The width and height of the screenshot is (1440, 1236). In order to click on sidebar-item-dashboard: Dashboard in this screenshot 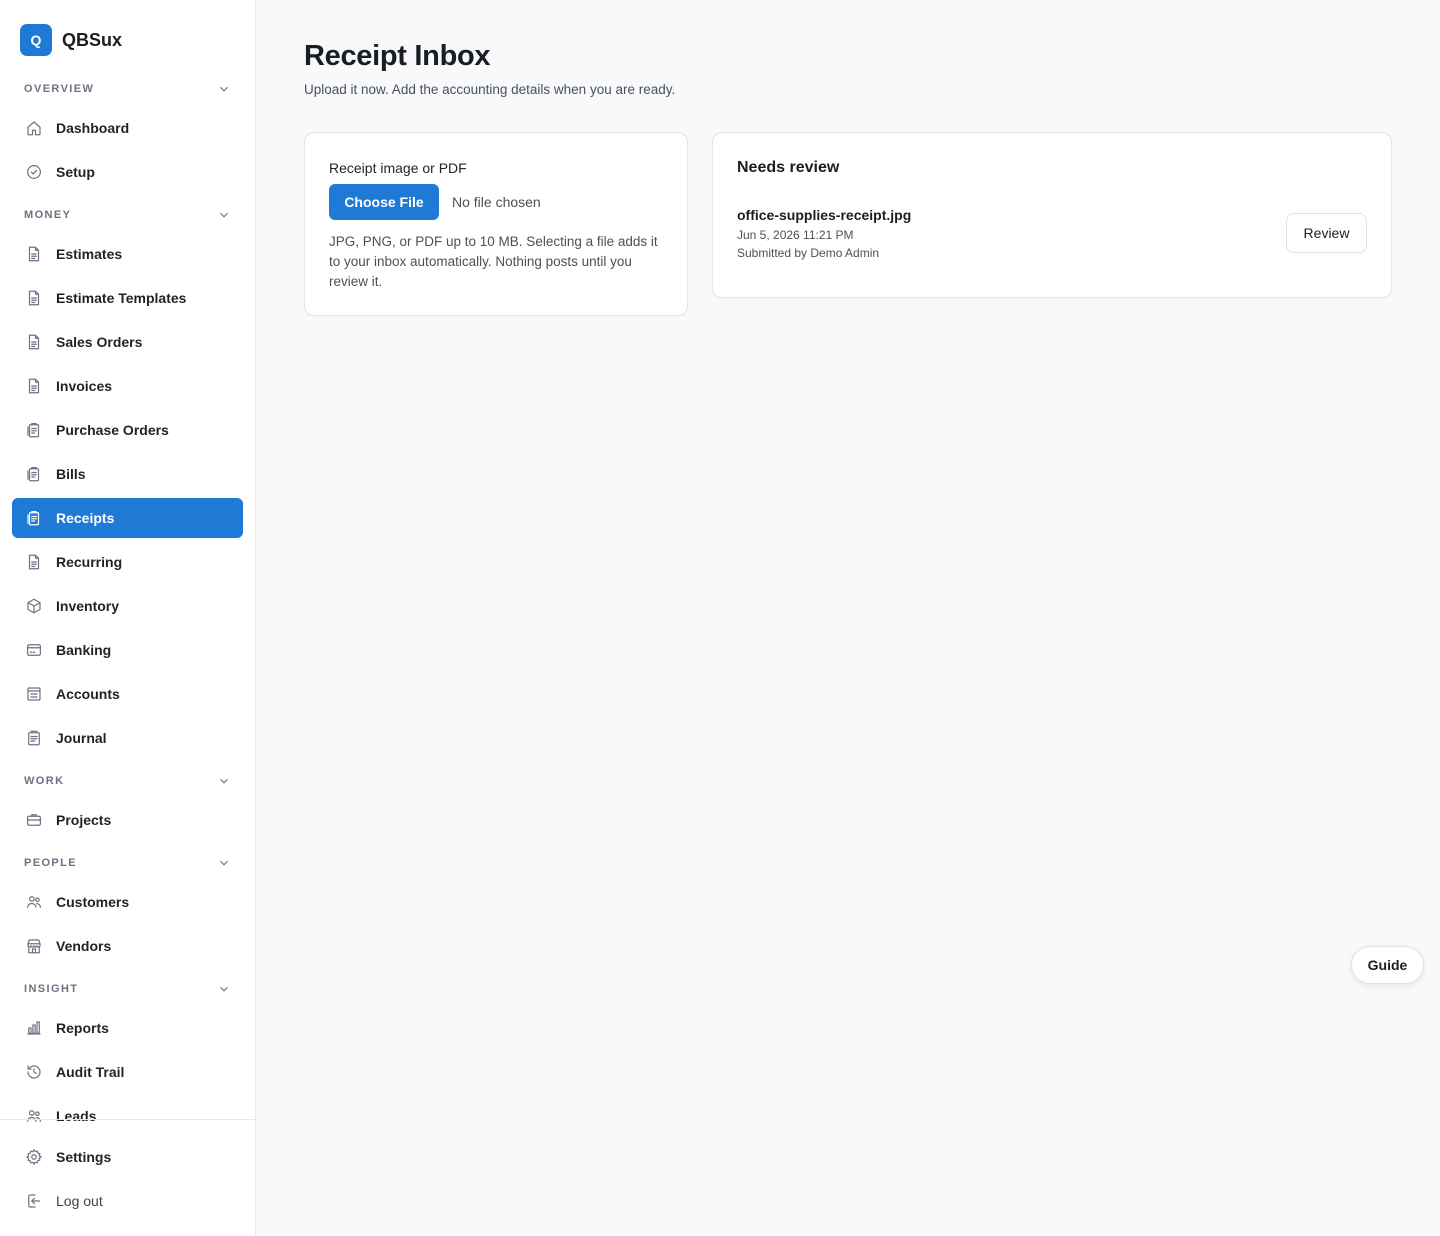, I will do `click(127, 128)`.